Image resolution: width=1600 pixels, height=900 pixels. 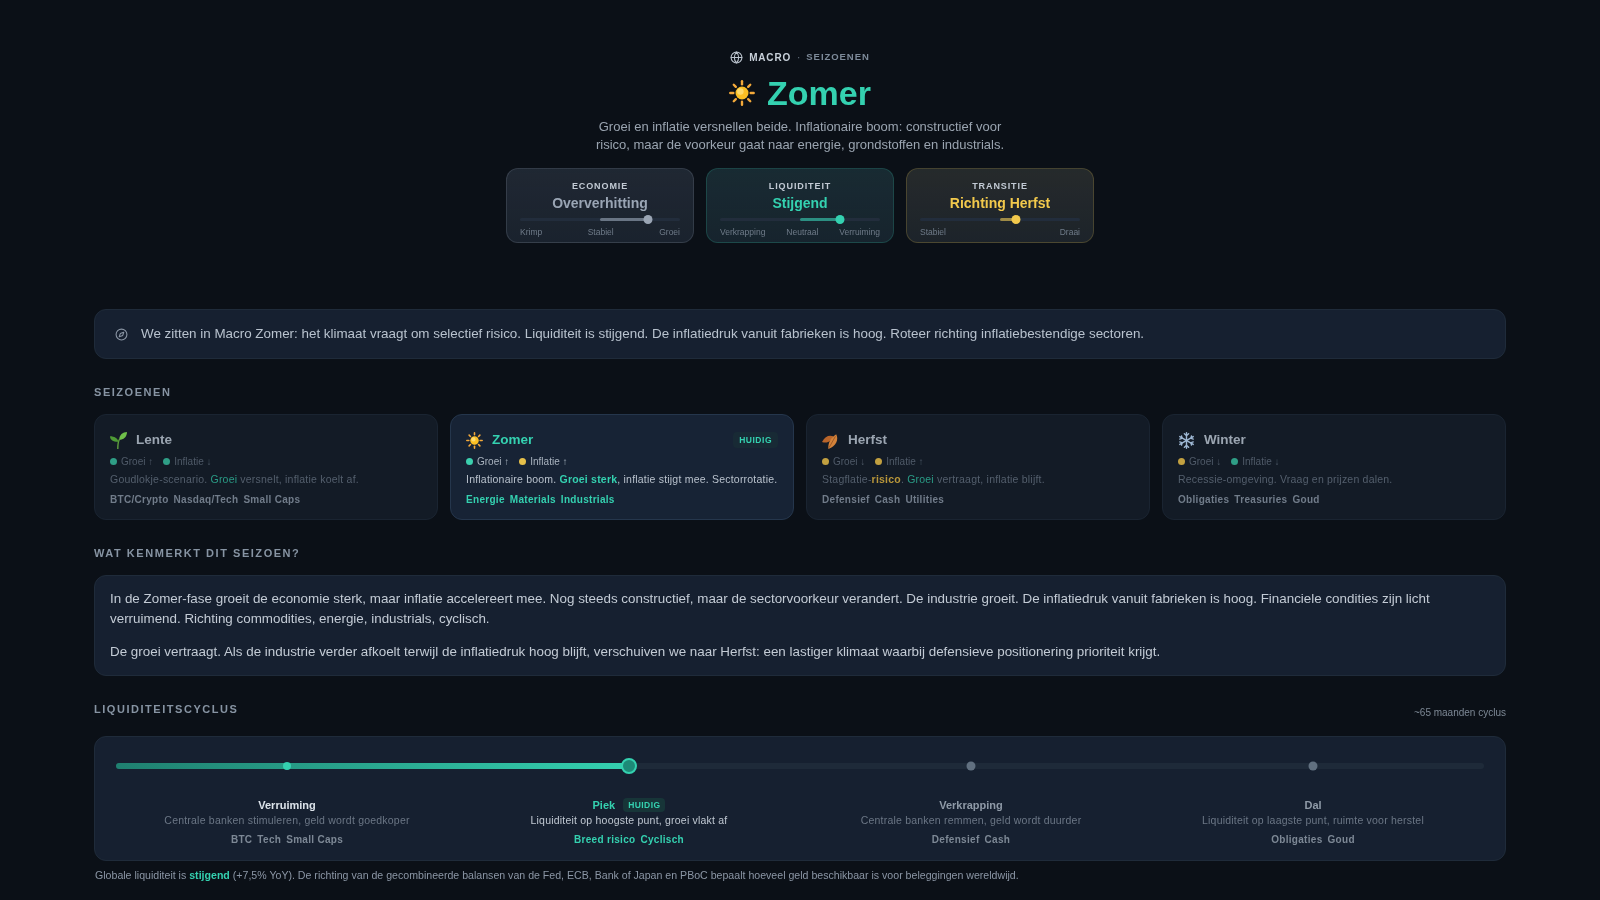 What do you see at coordinates (925, 499) in the screenshot?
I see `asset-label: Utilities` at bounding box center [925, 499].